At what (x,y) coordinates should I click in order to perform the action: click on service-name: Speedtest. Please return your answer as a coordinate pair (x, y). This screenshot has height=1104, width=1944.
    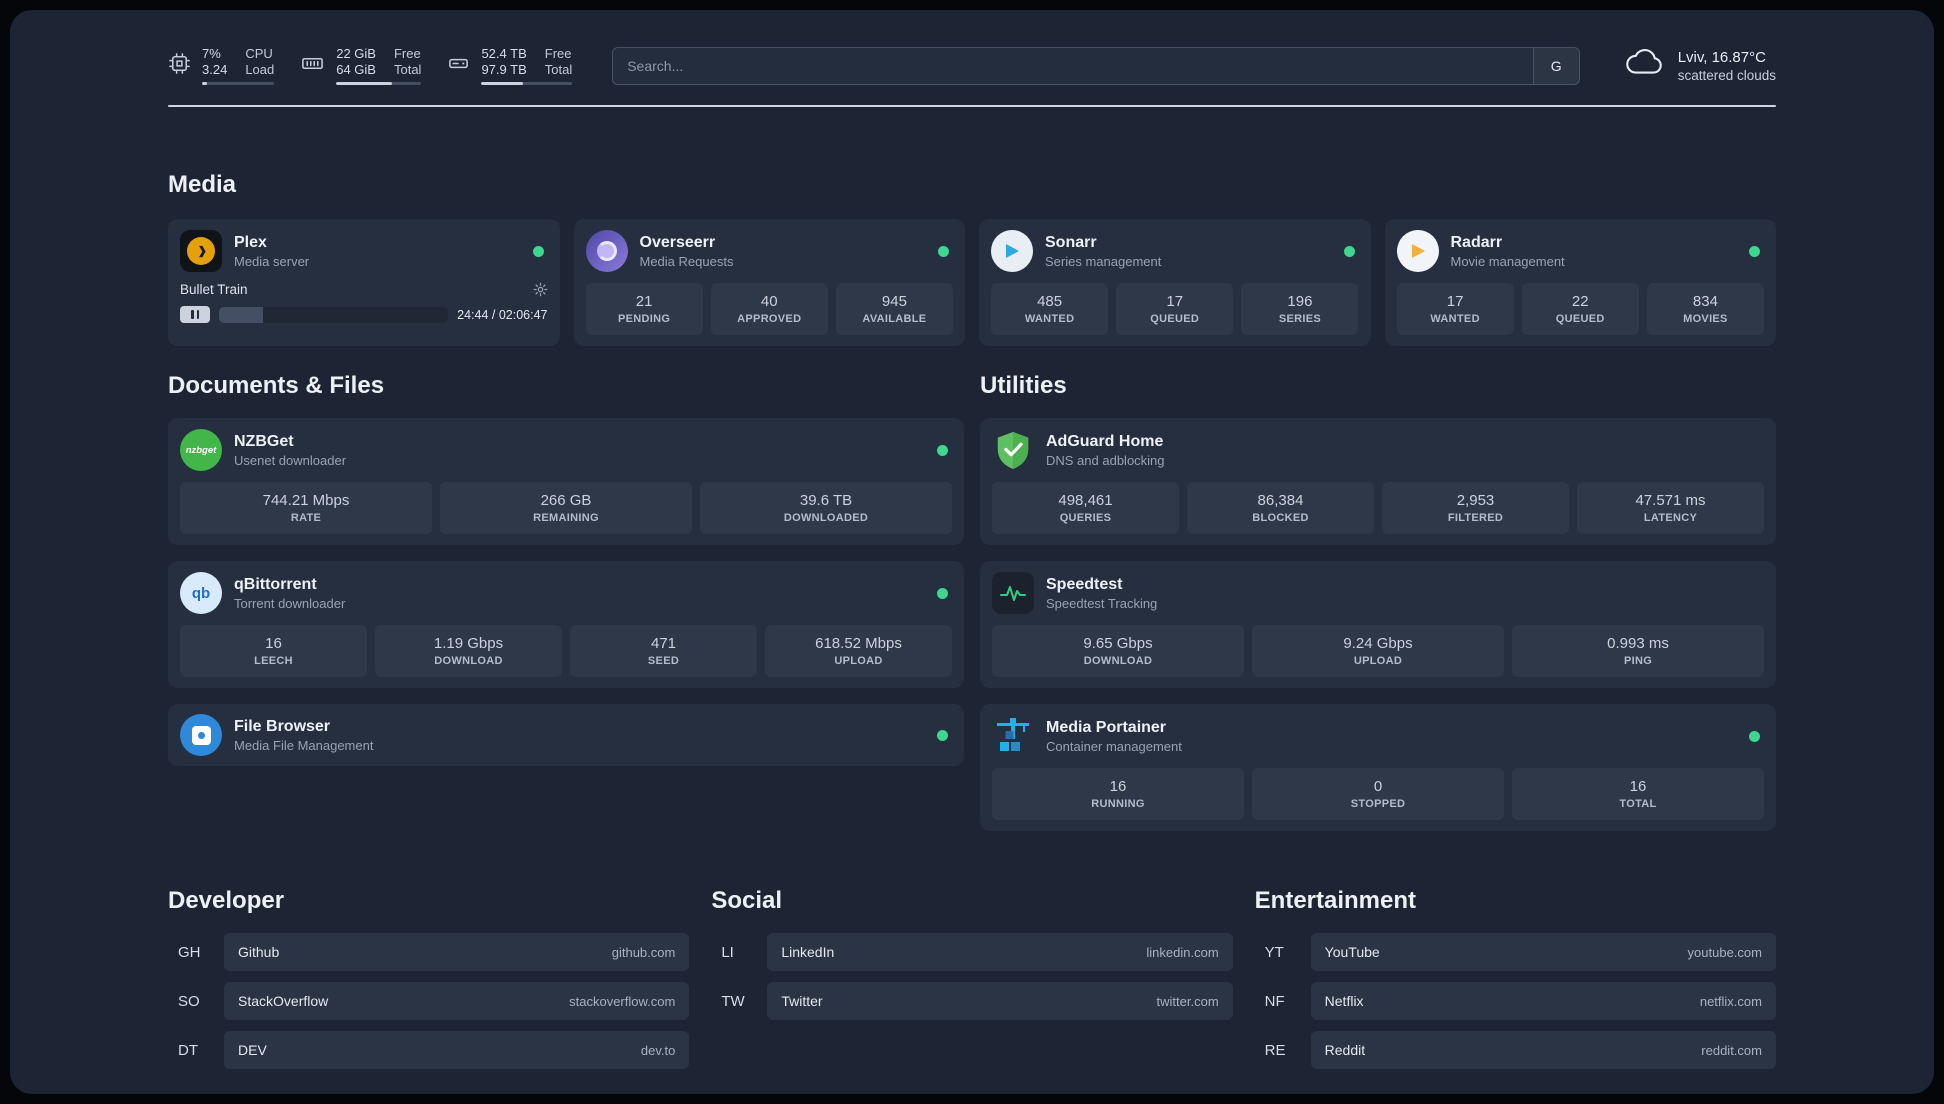
    Looking at the image, I should click on (1084, 584).